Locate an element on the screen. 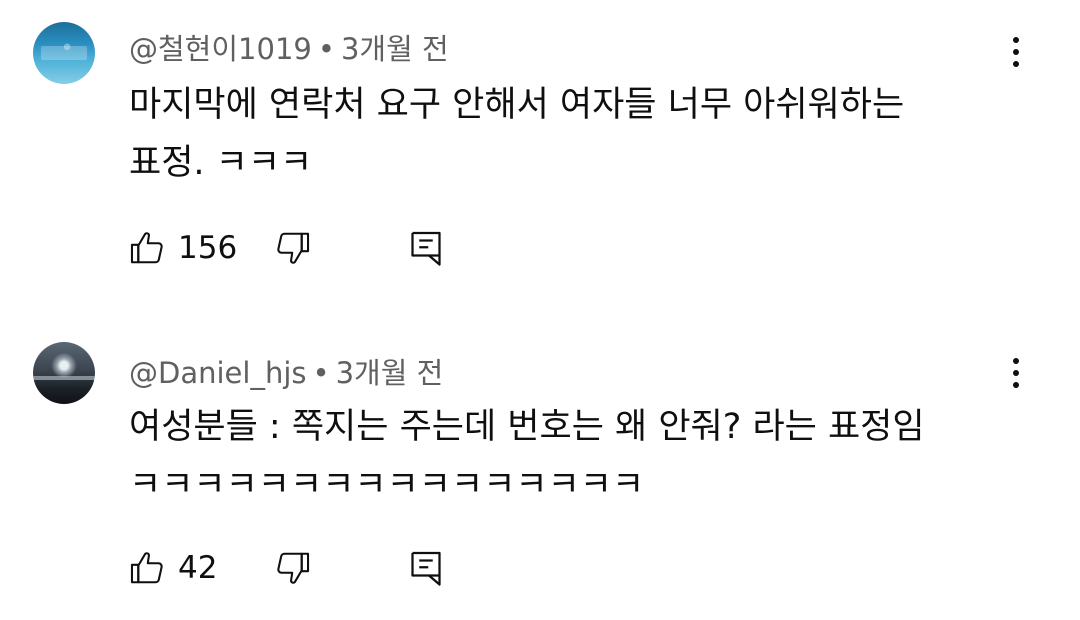 The width and height of the screenshot is (1080, 620). comment-meta: @Daniel_hjs • 3개월 전 is located at coordinates (286, 371).